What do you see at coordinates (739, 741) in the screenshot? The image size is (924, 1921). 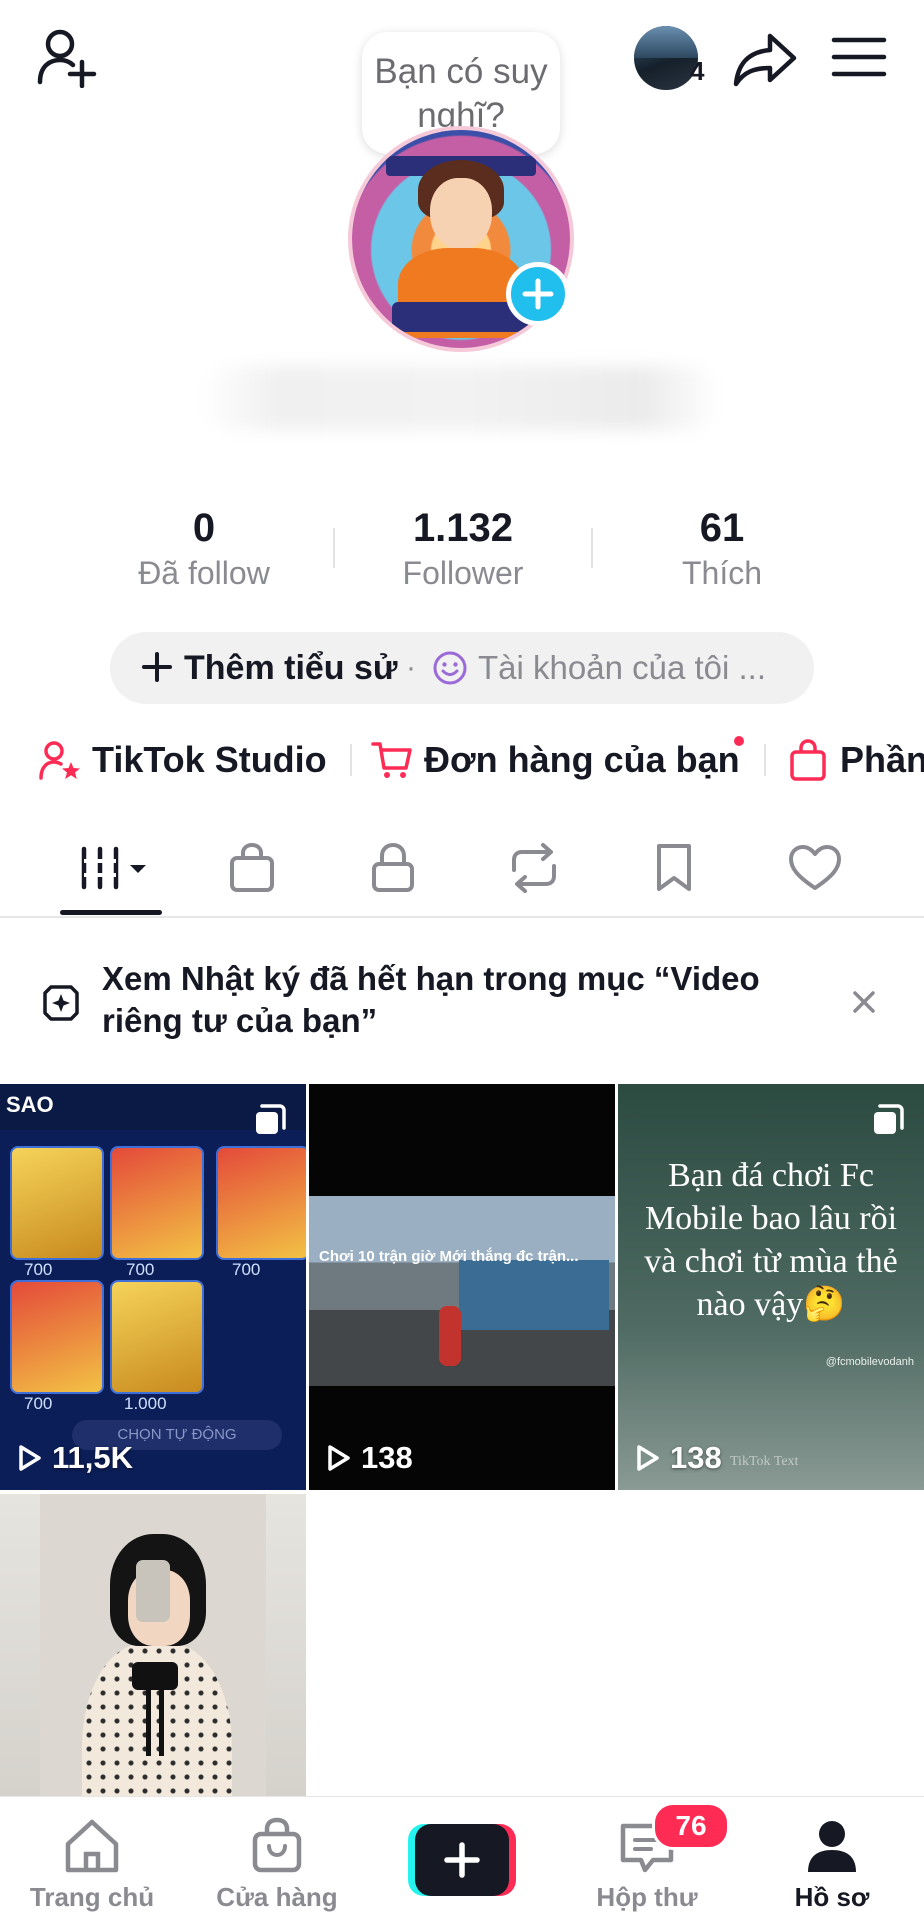 I see `orders-notification-dot` at bounding box center [739, 741].